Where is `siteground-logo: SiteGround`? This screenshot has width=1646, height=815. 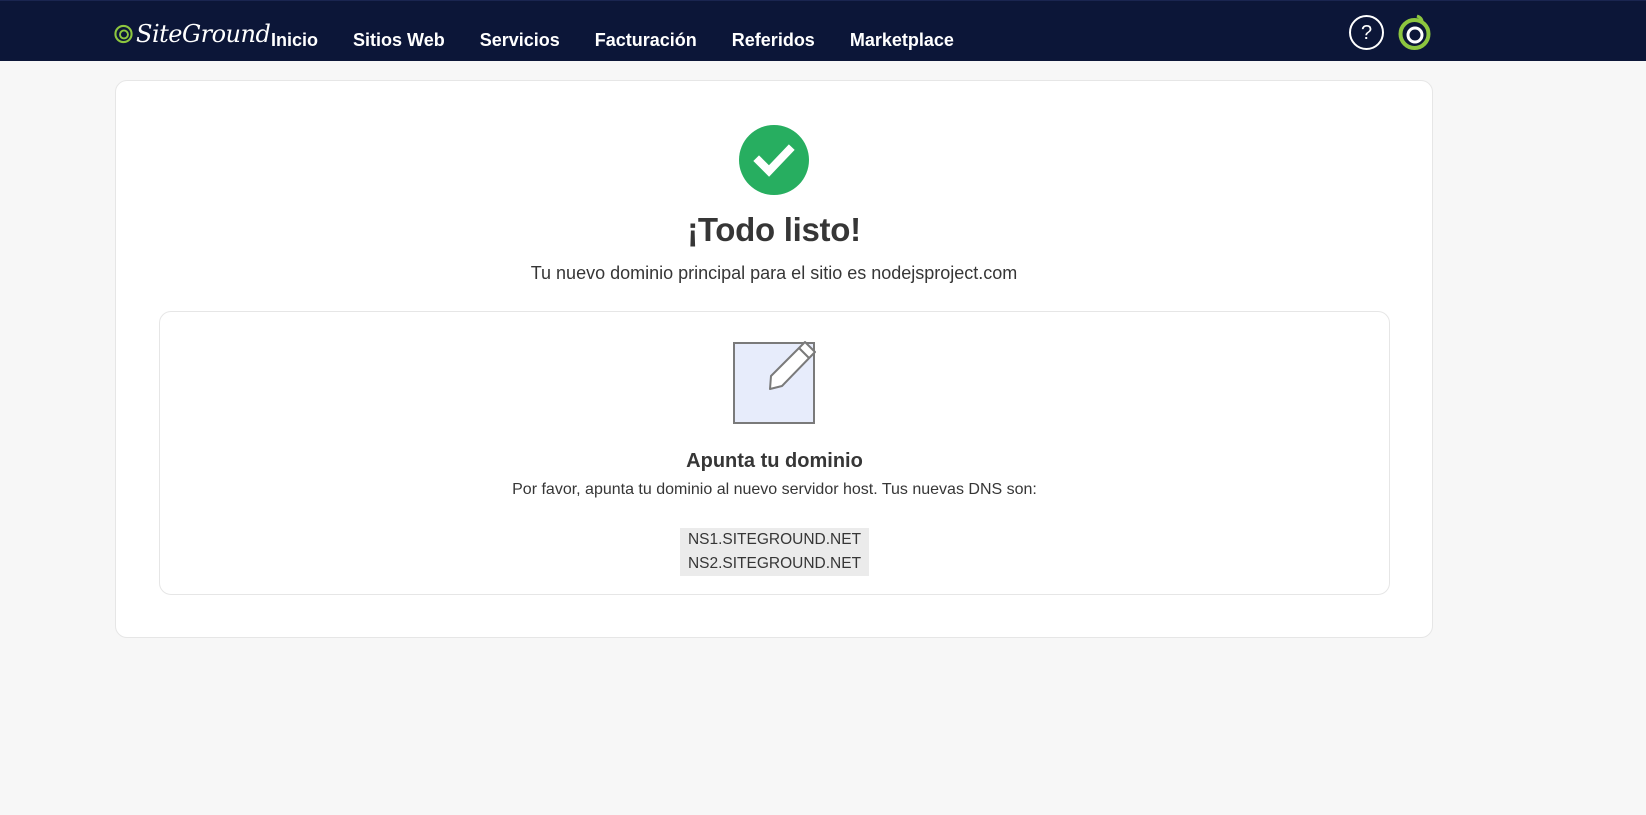
siteground-logo: SiteGround is located at coordinates (192, 34).